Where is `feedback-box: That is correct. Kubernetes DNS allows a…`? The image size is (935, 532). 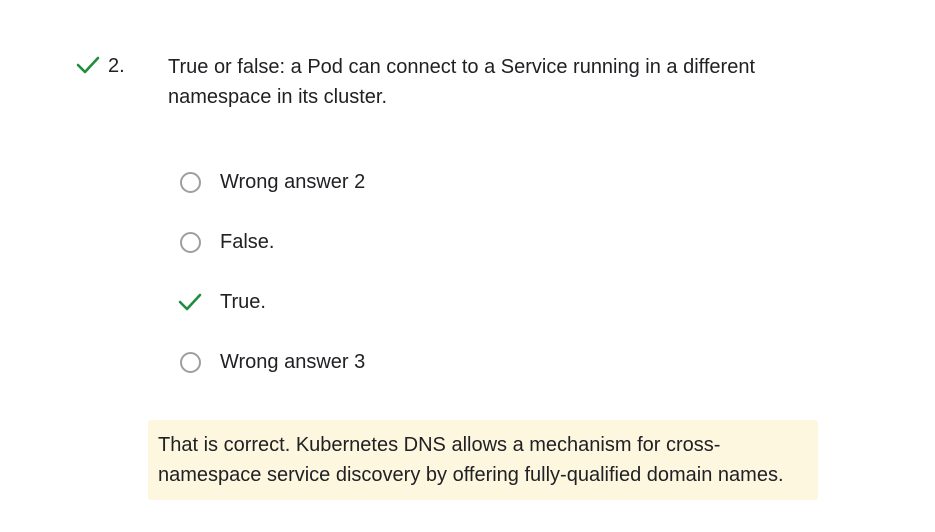 feedback-box: That is correct. Kubernetes DNS allows a… is located at coordinates (483, 460).